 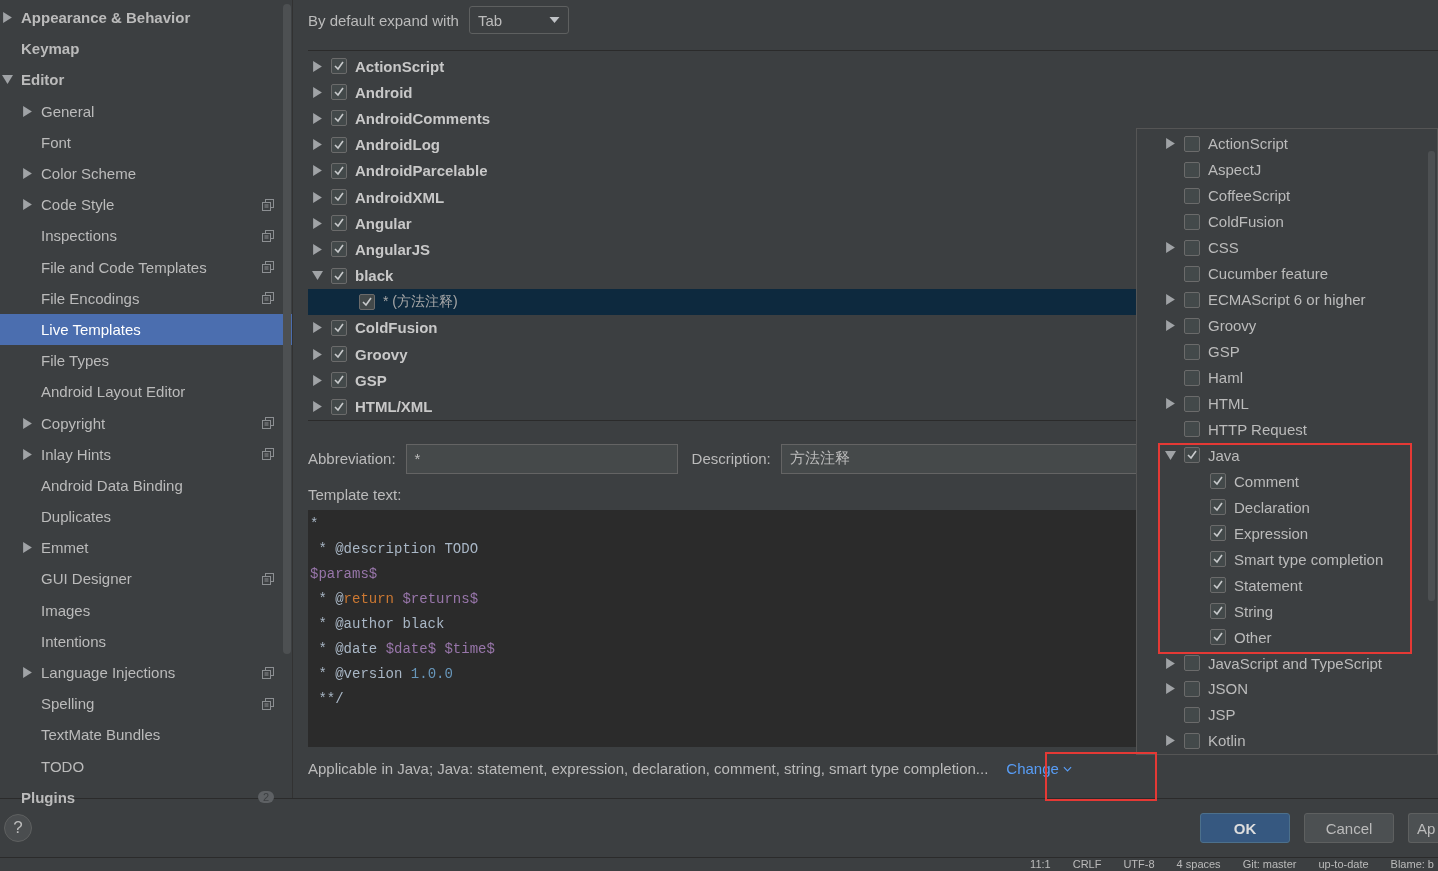 What do you see at coordinates (873, 118) in the screenshot?
I see `tree-row: AndroidComments` at bounding box center [873, 118].